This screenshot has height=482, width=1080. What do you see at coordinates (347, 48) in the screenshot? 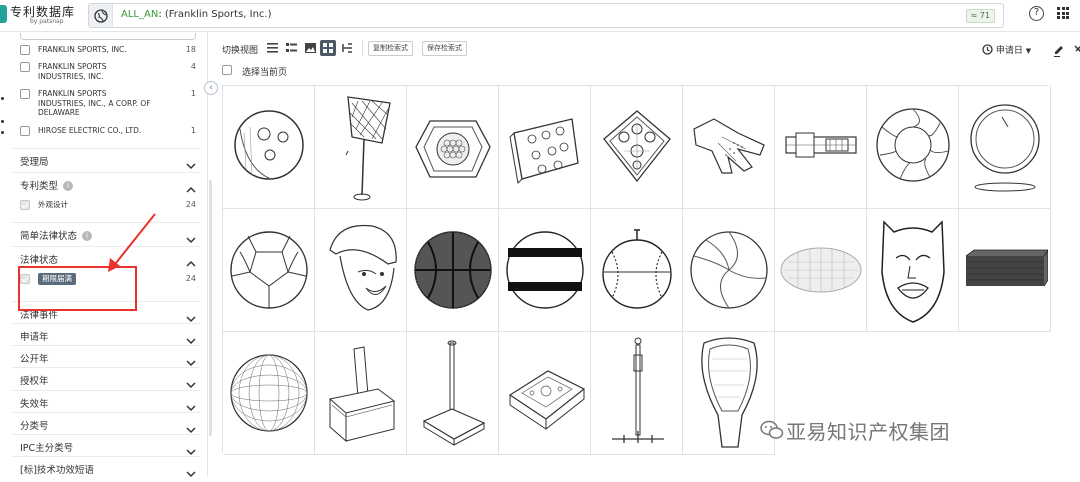
I see `chart-view-icon` at bounding box center [347, 48].